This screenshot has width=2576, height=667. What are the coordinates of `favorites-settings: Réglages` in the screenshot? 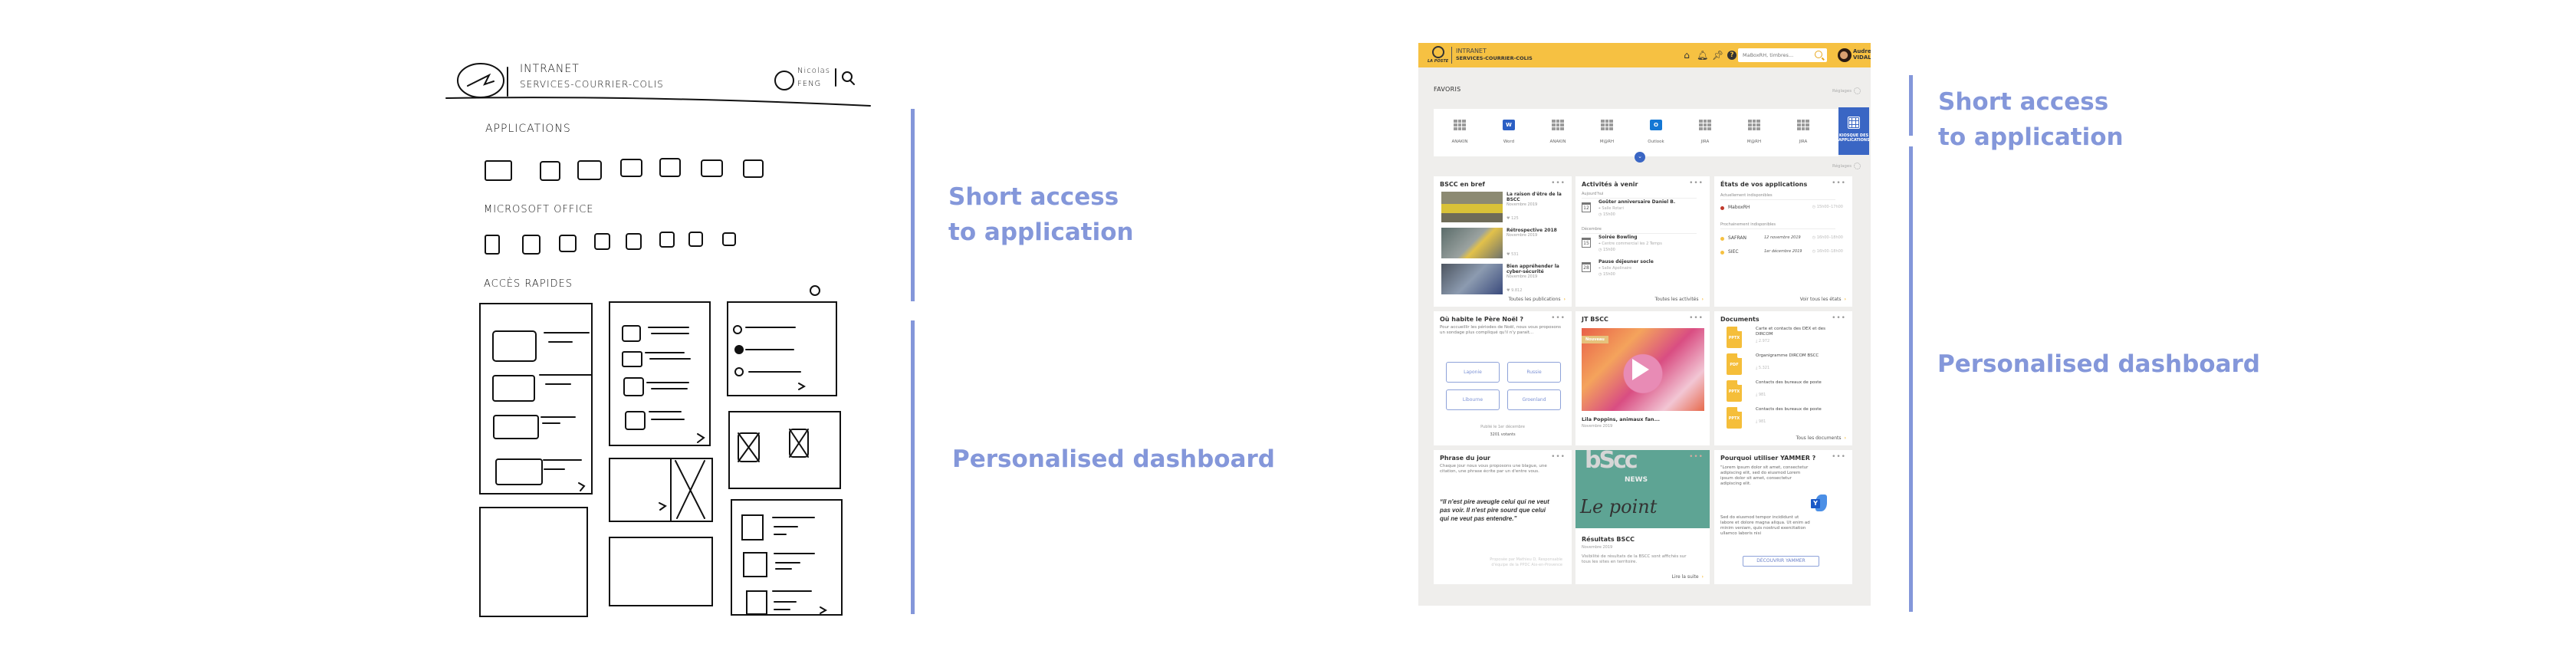 It's located at (1847, 90).